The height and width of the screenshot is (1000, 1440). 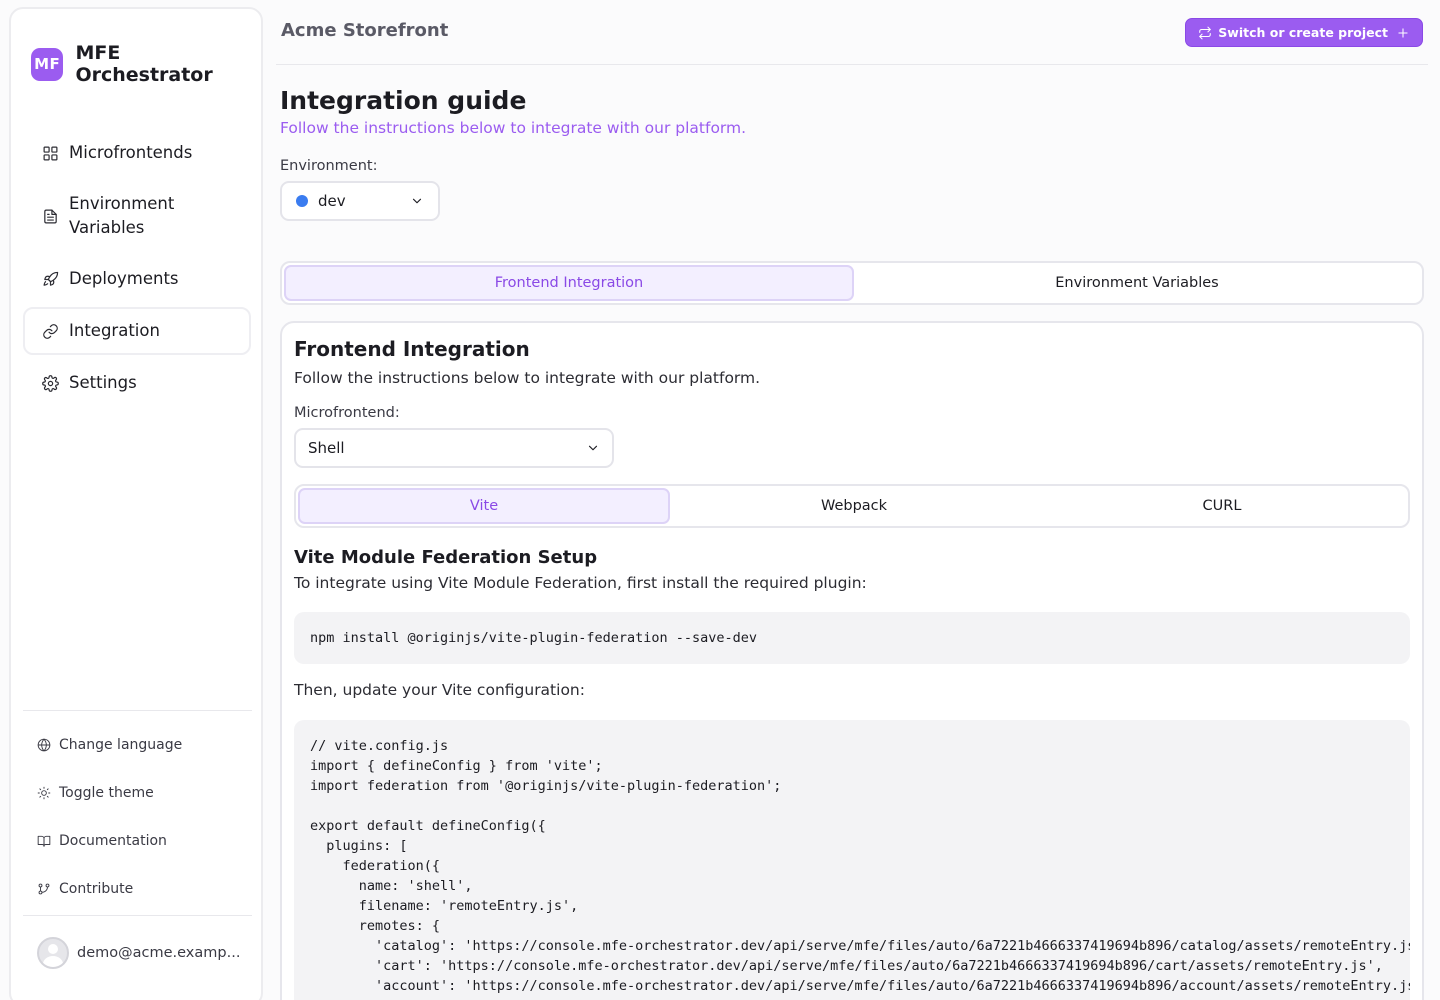 I want to click on microfrontend-label: Microfrontend:, so click(x=347, y=413).